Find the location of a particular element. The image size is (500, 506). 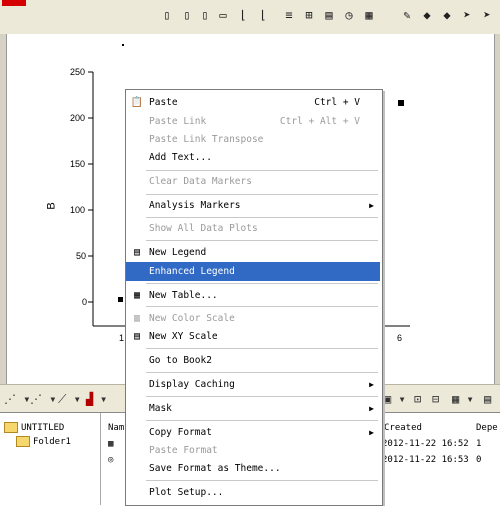

legend-icon: ▤ is located at coordinates (137, 252).